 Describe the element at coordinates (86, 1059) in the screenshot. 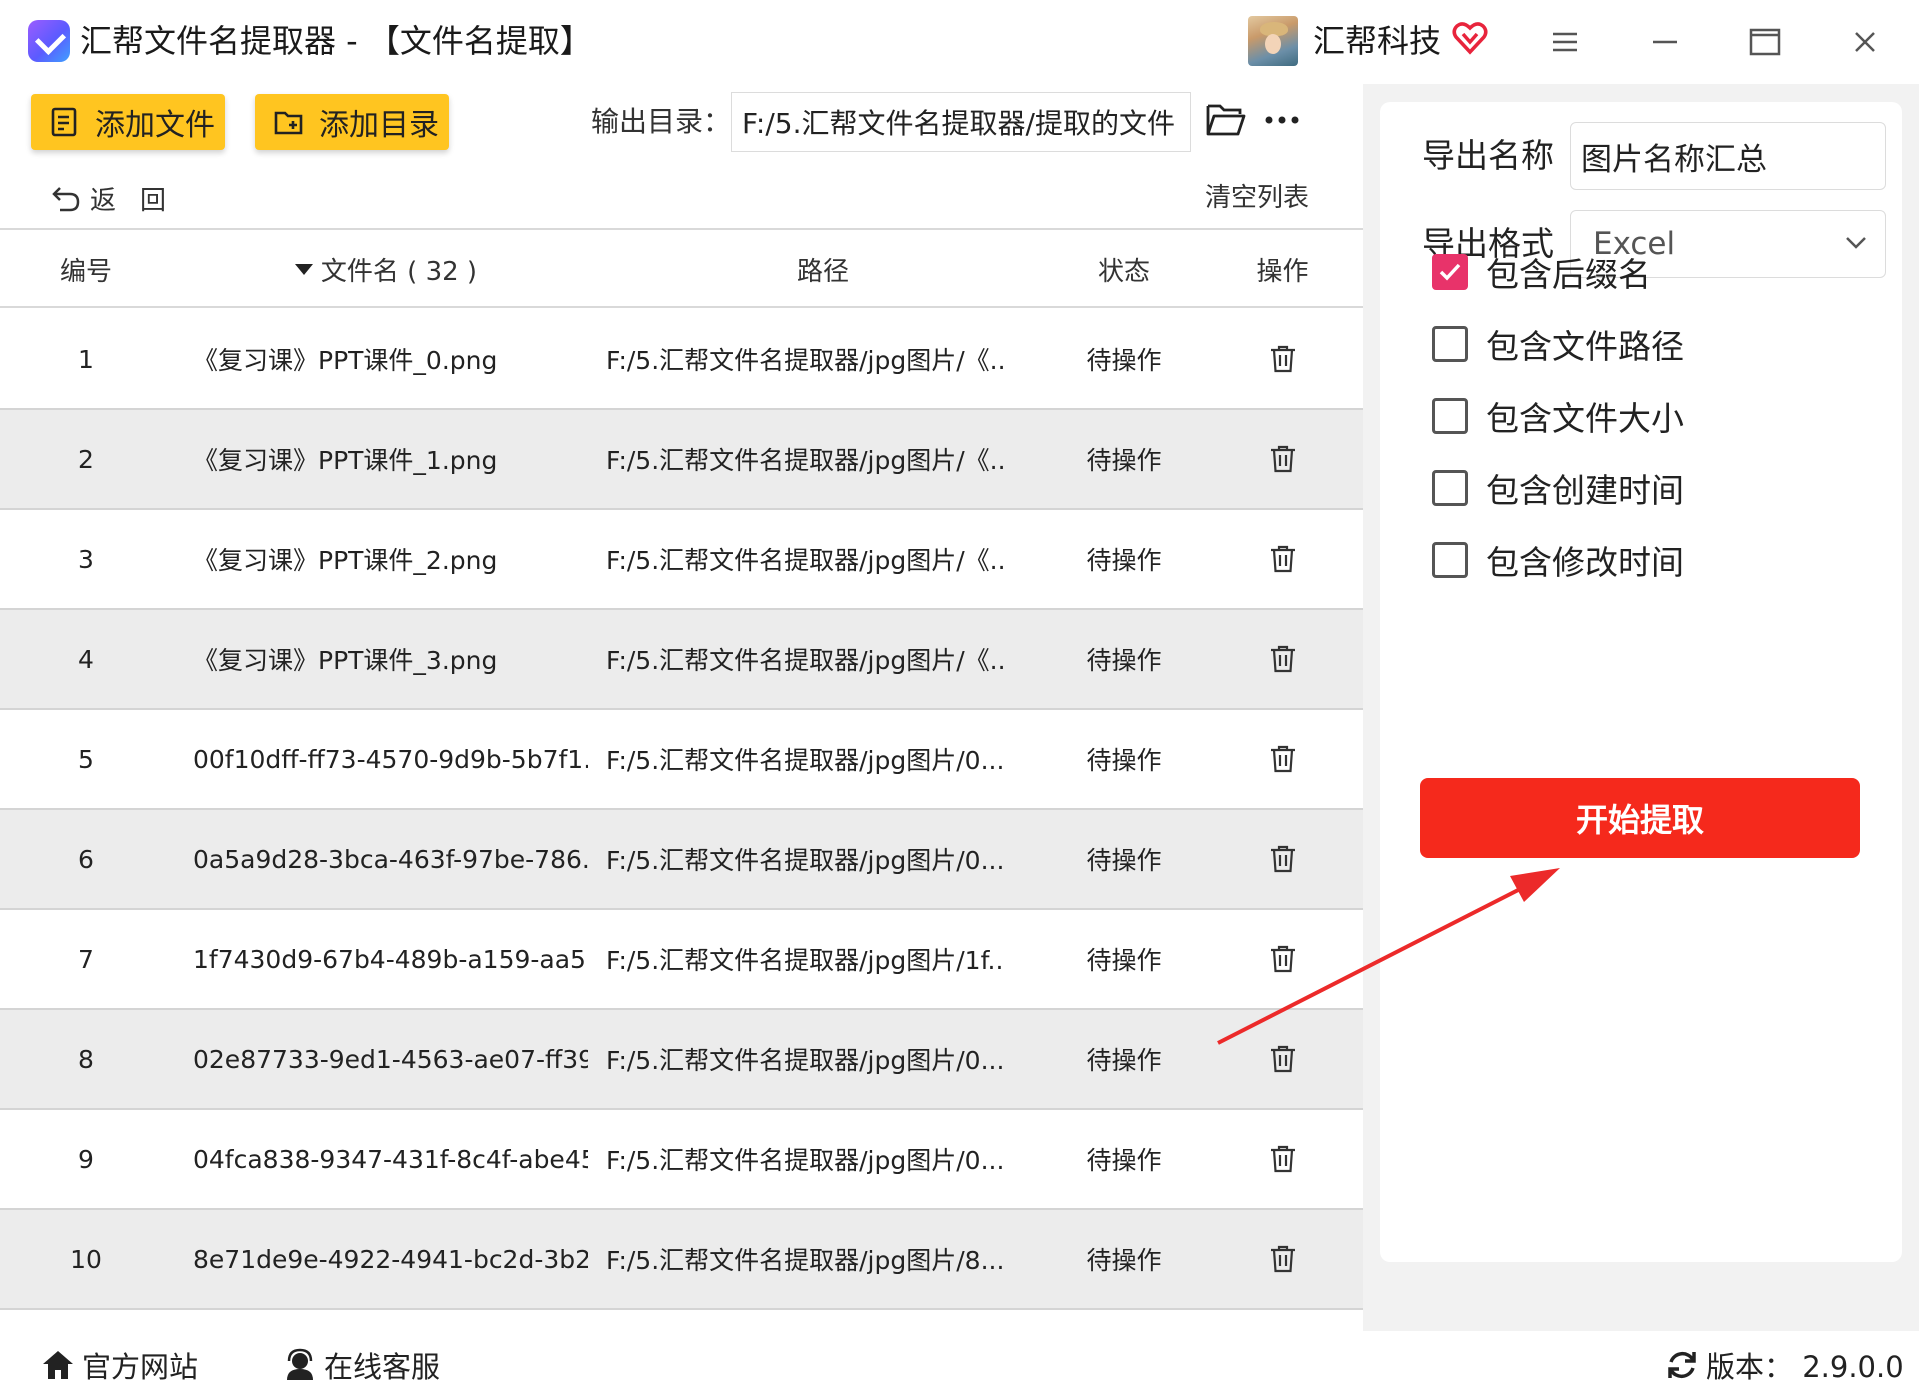

I see `row-number: 8` at that location.